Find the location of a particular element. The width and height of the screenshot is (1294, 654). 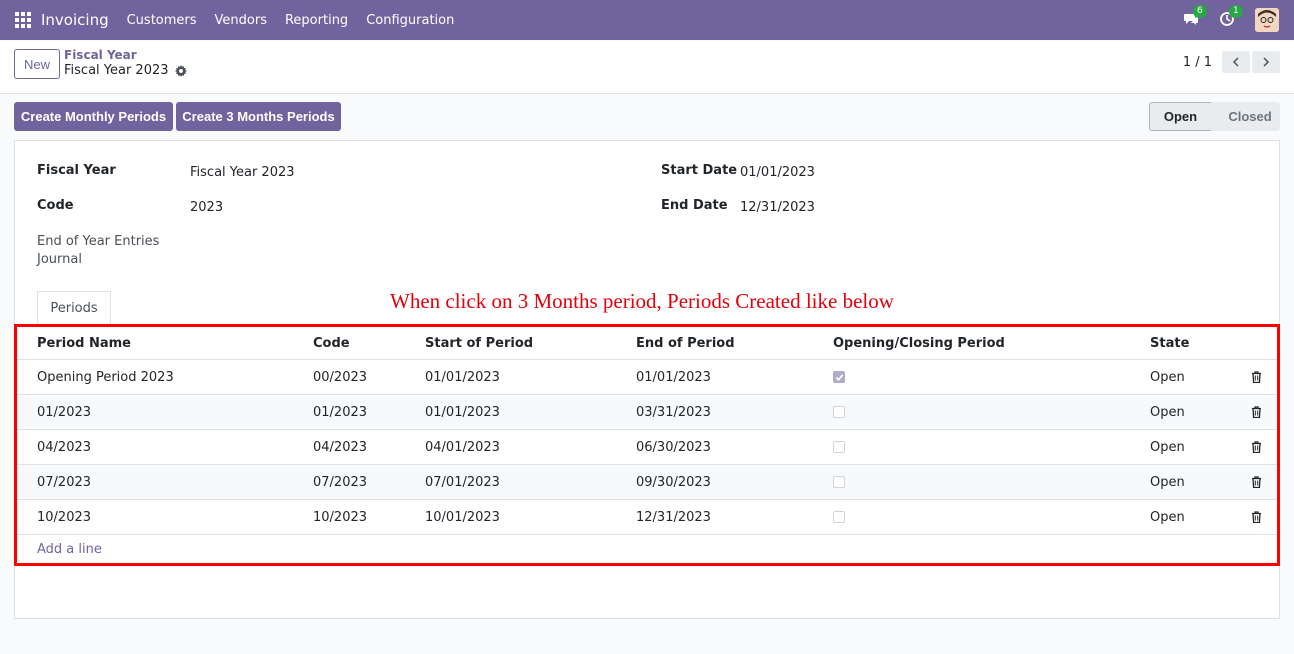

chevron-right-icon is located at coordinates (1266, 62).